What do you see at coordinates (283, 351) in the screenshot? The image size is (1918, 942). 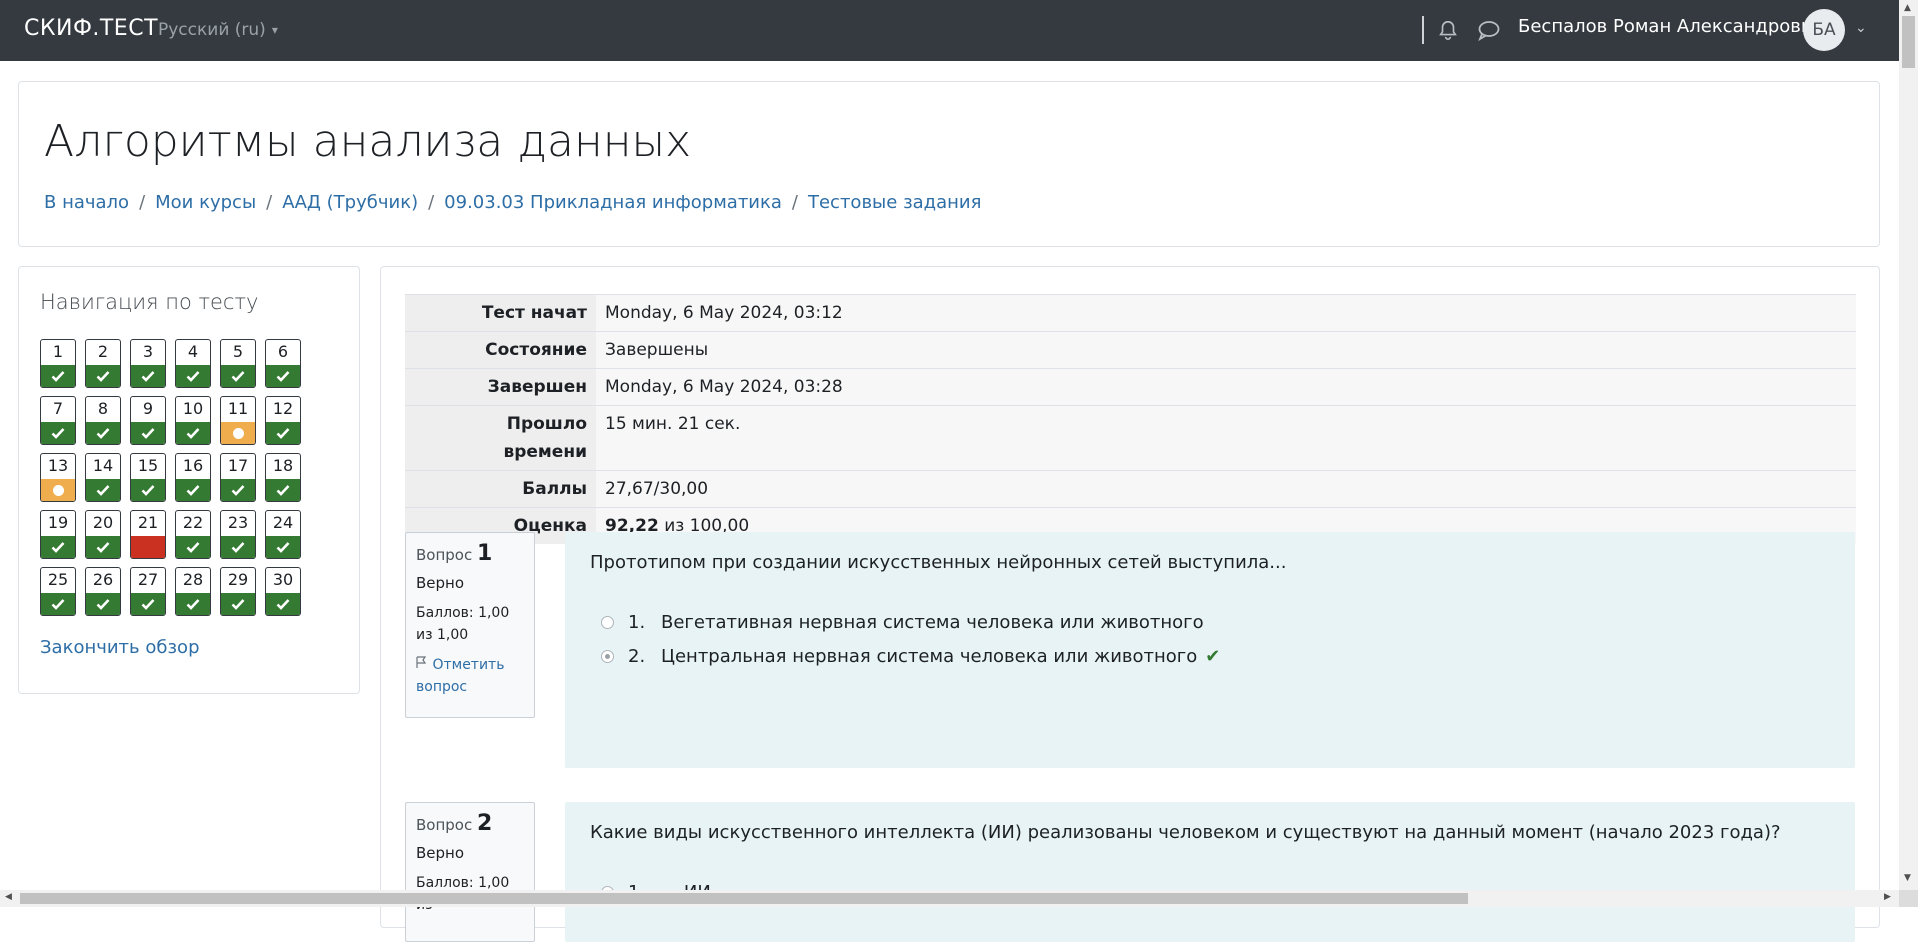 I see `question-nav-number: 6` at bounding box center [283, 351].